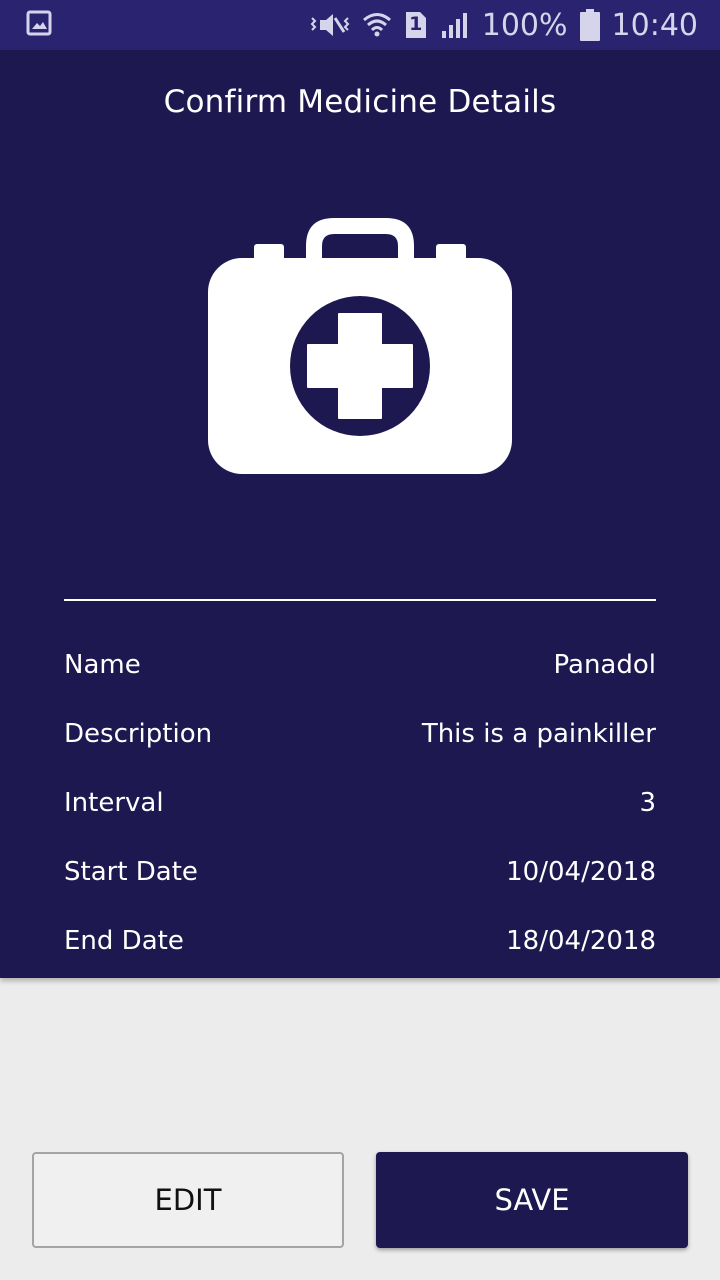  I want to click on detail-value: 10/04/2018, so click(581, 871).